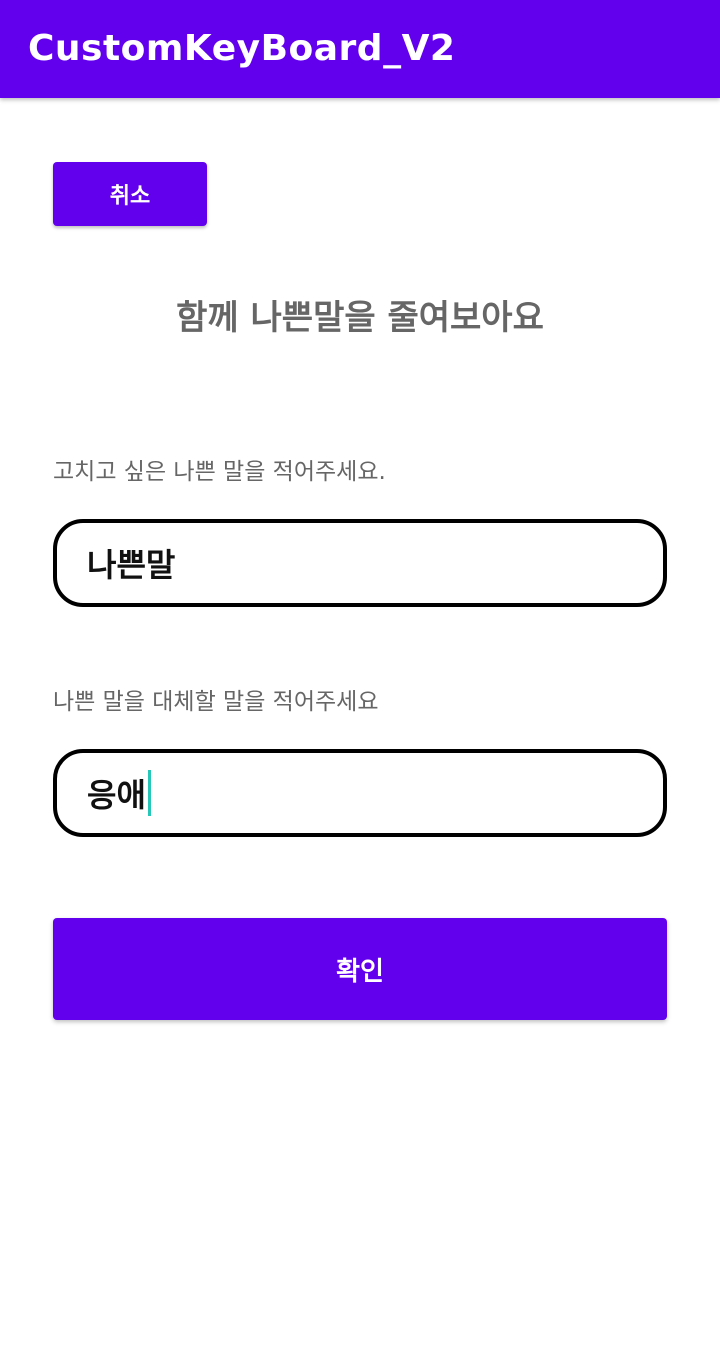 The image size is (720, 1355). I want to click on replacement-word-value: 응애, so click(116, 795).